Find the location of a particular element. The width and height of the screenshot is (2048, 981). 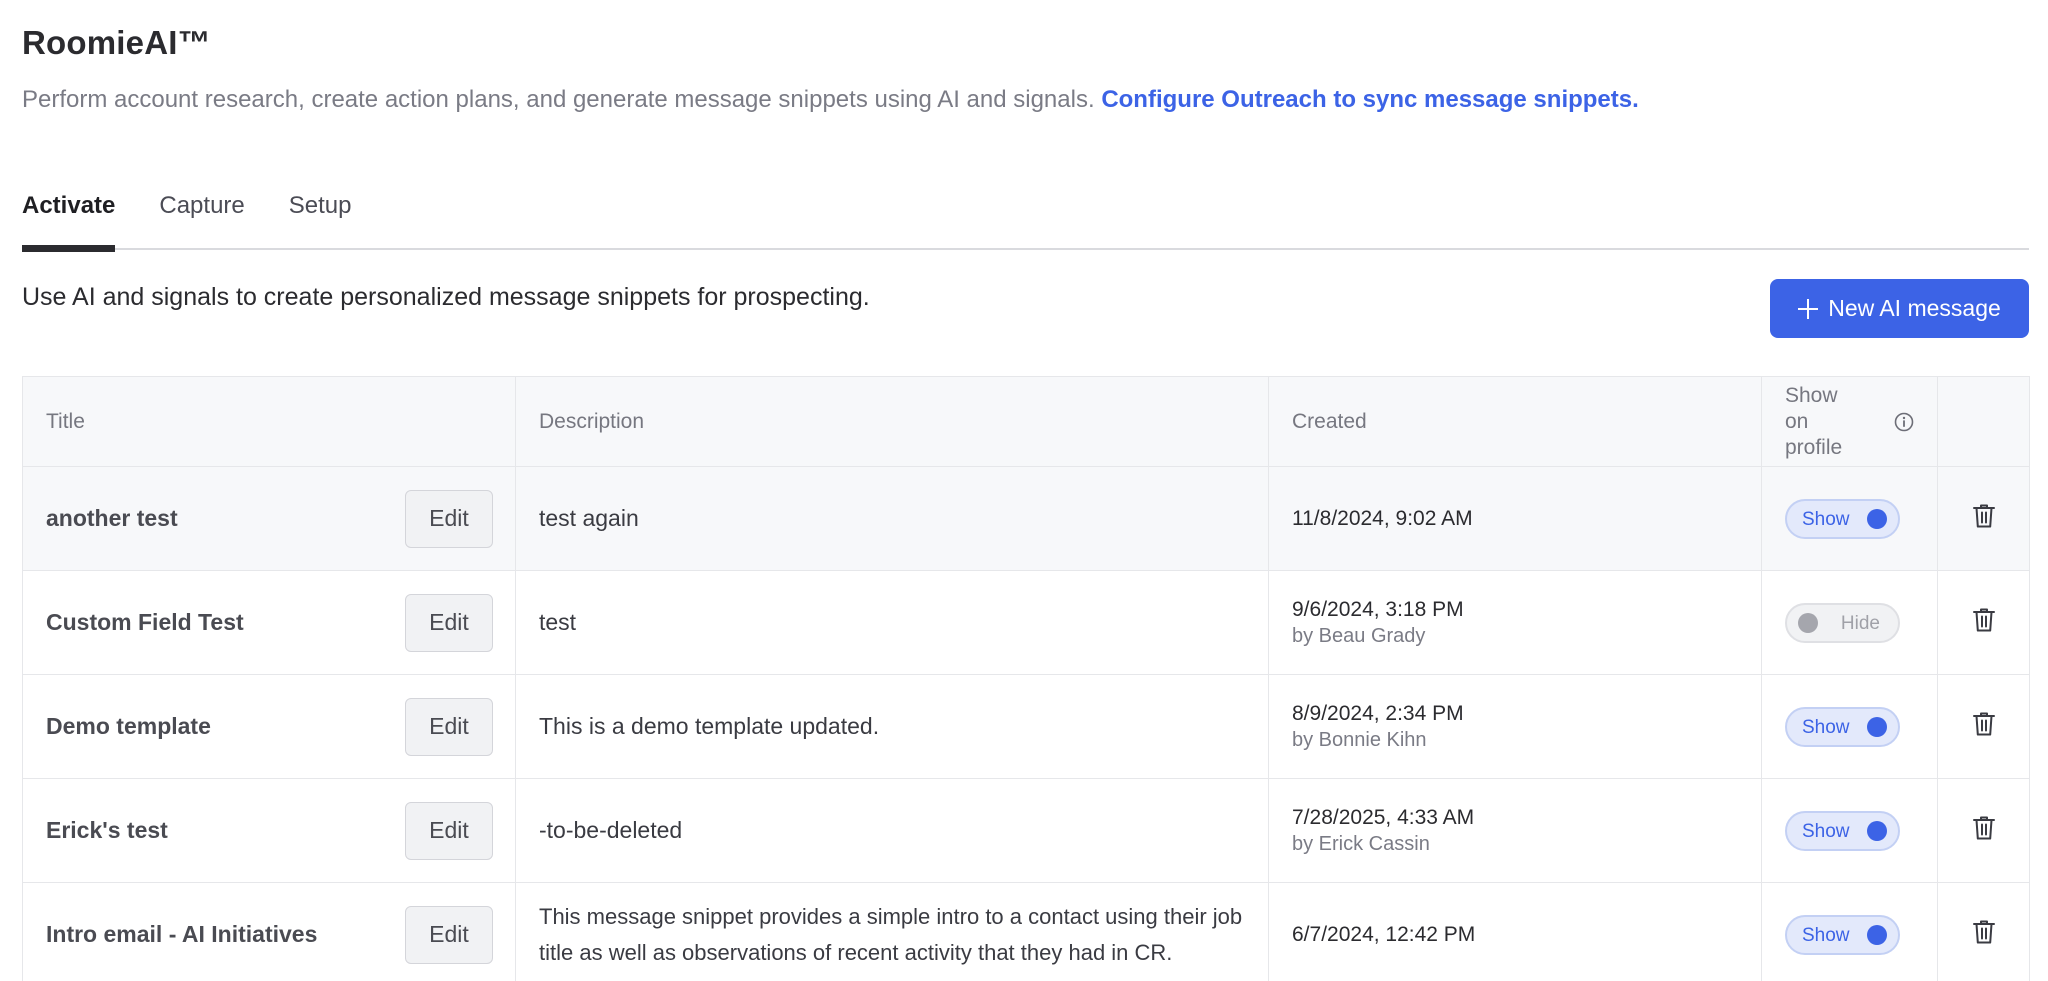

new-ai-message-label: New AI message is located at coordinates (1914, 308).